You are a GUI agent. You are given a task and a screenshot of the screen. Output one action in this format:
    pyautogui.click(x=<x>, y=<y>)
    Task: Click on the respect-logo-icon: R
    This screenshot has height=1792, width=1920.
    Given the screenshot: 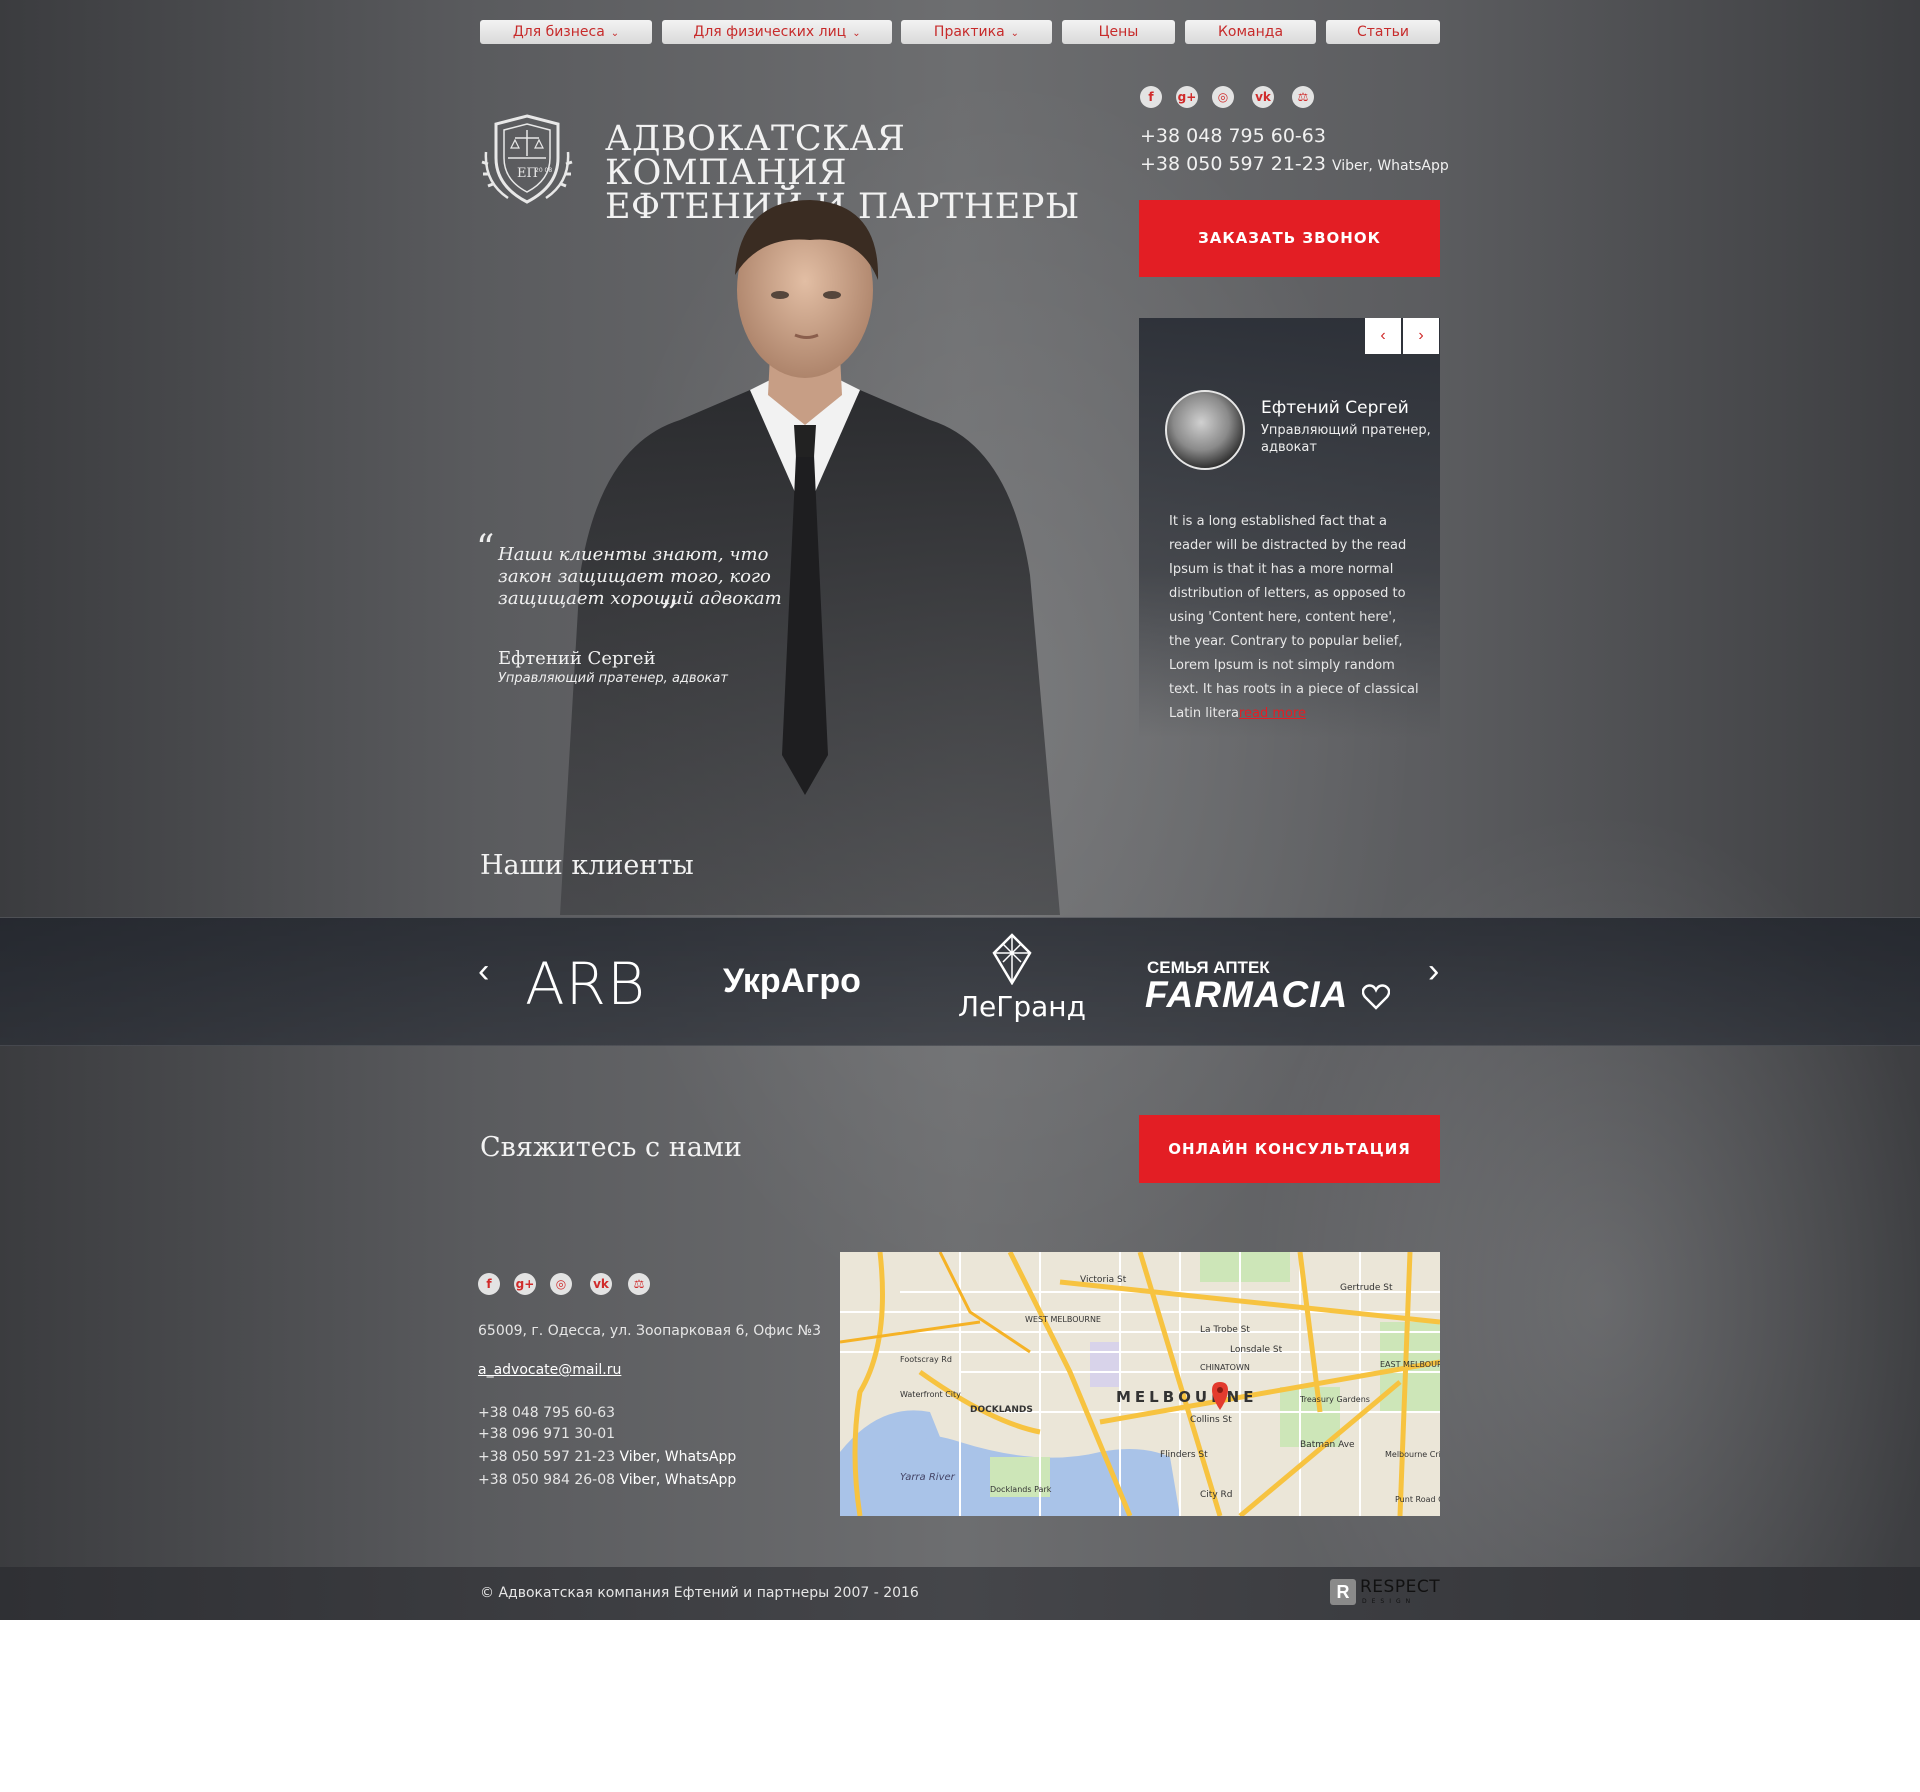 What is the action you would take?
    pyautogui.click(x=1343, y=1592)
    